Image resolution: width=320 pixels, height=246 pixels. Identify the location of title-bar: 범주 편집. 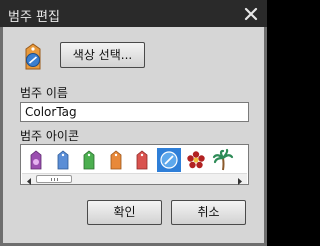
(133, 13).